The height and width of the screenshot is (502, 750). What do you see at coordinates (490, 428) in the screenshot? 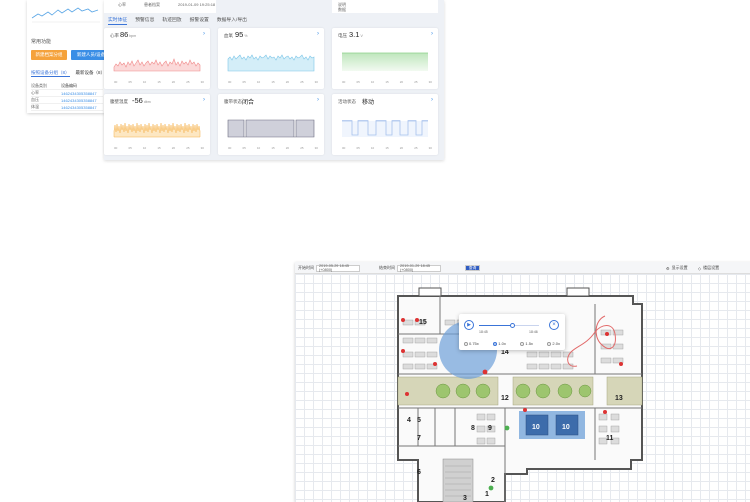
I see `room-label: 9` at bounding box center [490, 428].